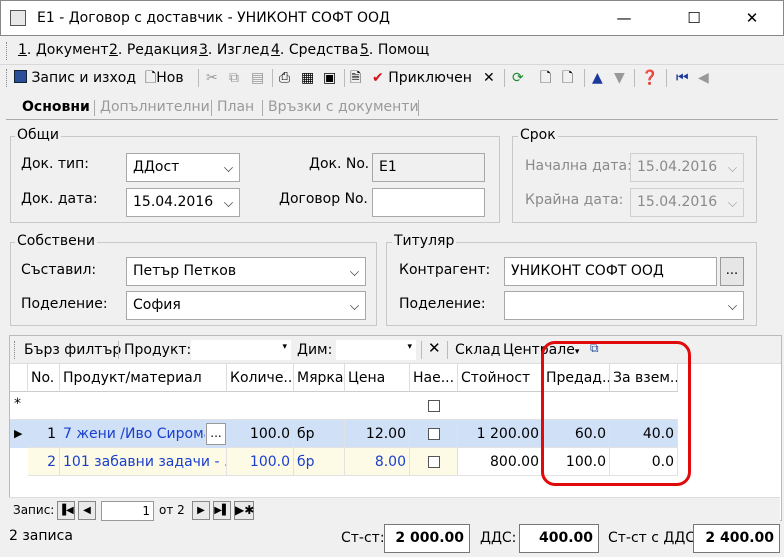 This screenshot has width=784, height=557. Describe the element at coordinates (363, 538) in the screenshot. I see `cost-label: Ст-ст:` at that location.